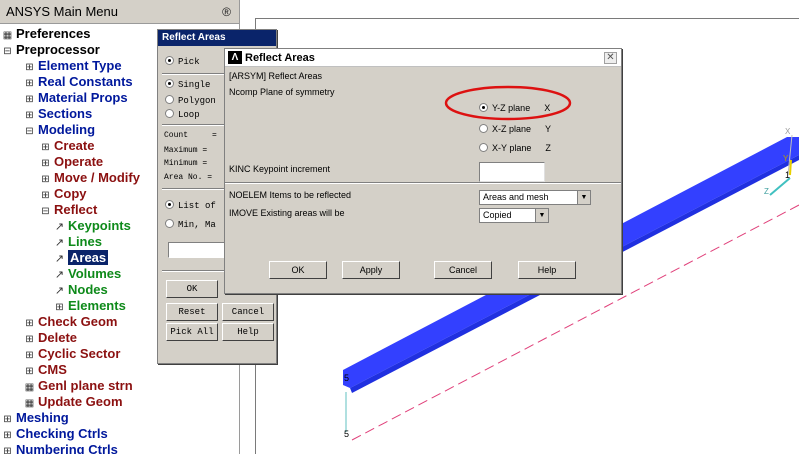  Describe the element at coordinates (119, 418) in the screenshot. I see `menu-item-meshing: ⊞ Meshing` at that location.